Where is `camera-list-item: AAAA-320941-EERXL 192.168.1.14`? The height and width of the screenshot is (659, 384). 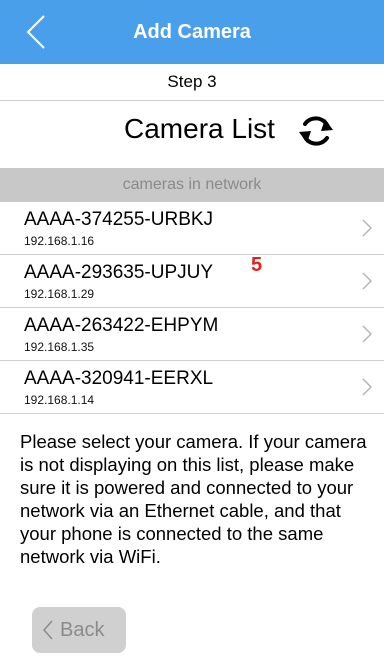
camera-list-item: AAAA-320941-EERXL 192.168.1.14 is located at coordinates (192, 387).